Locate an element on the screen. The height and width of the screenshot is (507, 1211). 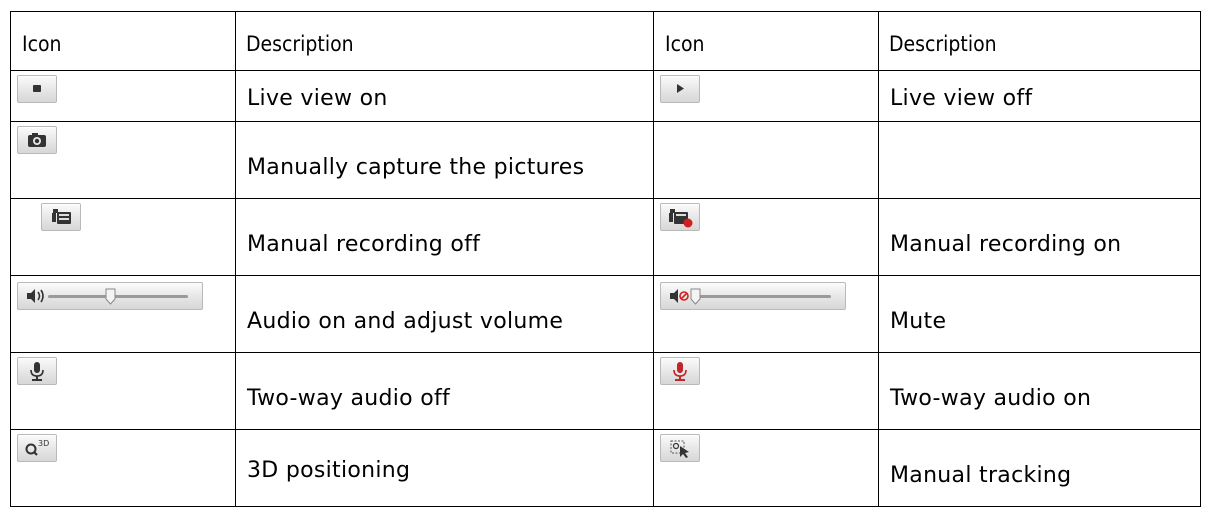
volume-slider-icon is located at coordinates (110, 296).